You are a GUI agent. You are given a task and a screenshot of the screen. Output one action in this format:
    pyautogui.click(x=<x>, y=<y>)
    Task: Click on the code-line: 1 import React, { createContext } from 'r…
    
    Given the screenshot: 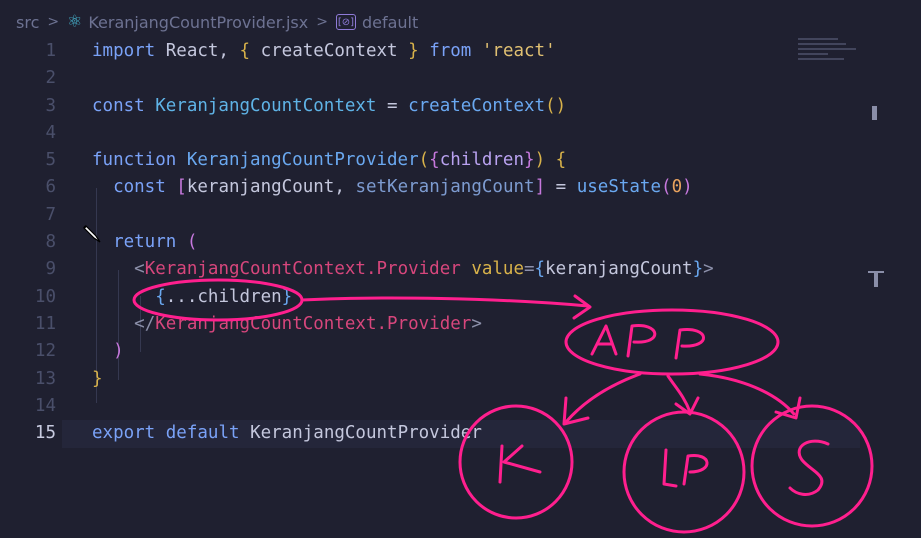 What is the action you would take?
    pyautogui.click(x=430, y=51)
    